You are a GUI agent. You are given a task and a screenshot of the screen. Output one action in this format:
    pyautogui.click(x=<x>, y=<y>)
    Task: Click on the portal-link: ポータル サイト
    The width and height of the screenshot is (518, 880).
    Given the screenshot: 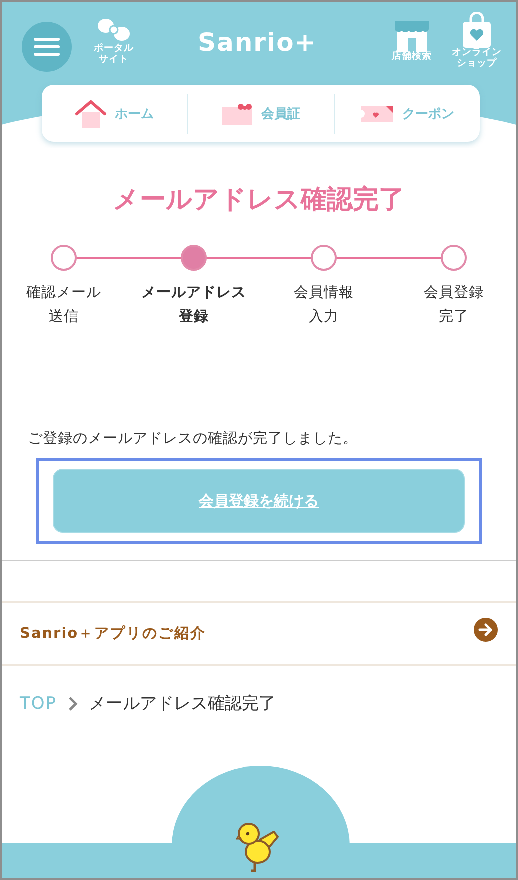 What is the action you would take?
    pyautogui.click(x=114, y=41)
    